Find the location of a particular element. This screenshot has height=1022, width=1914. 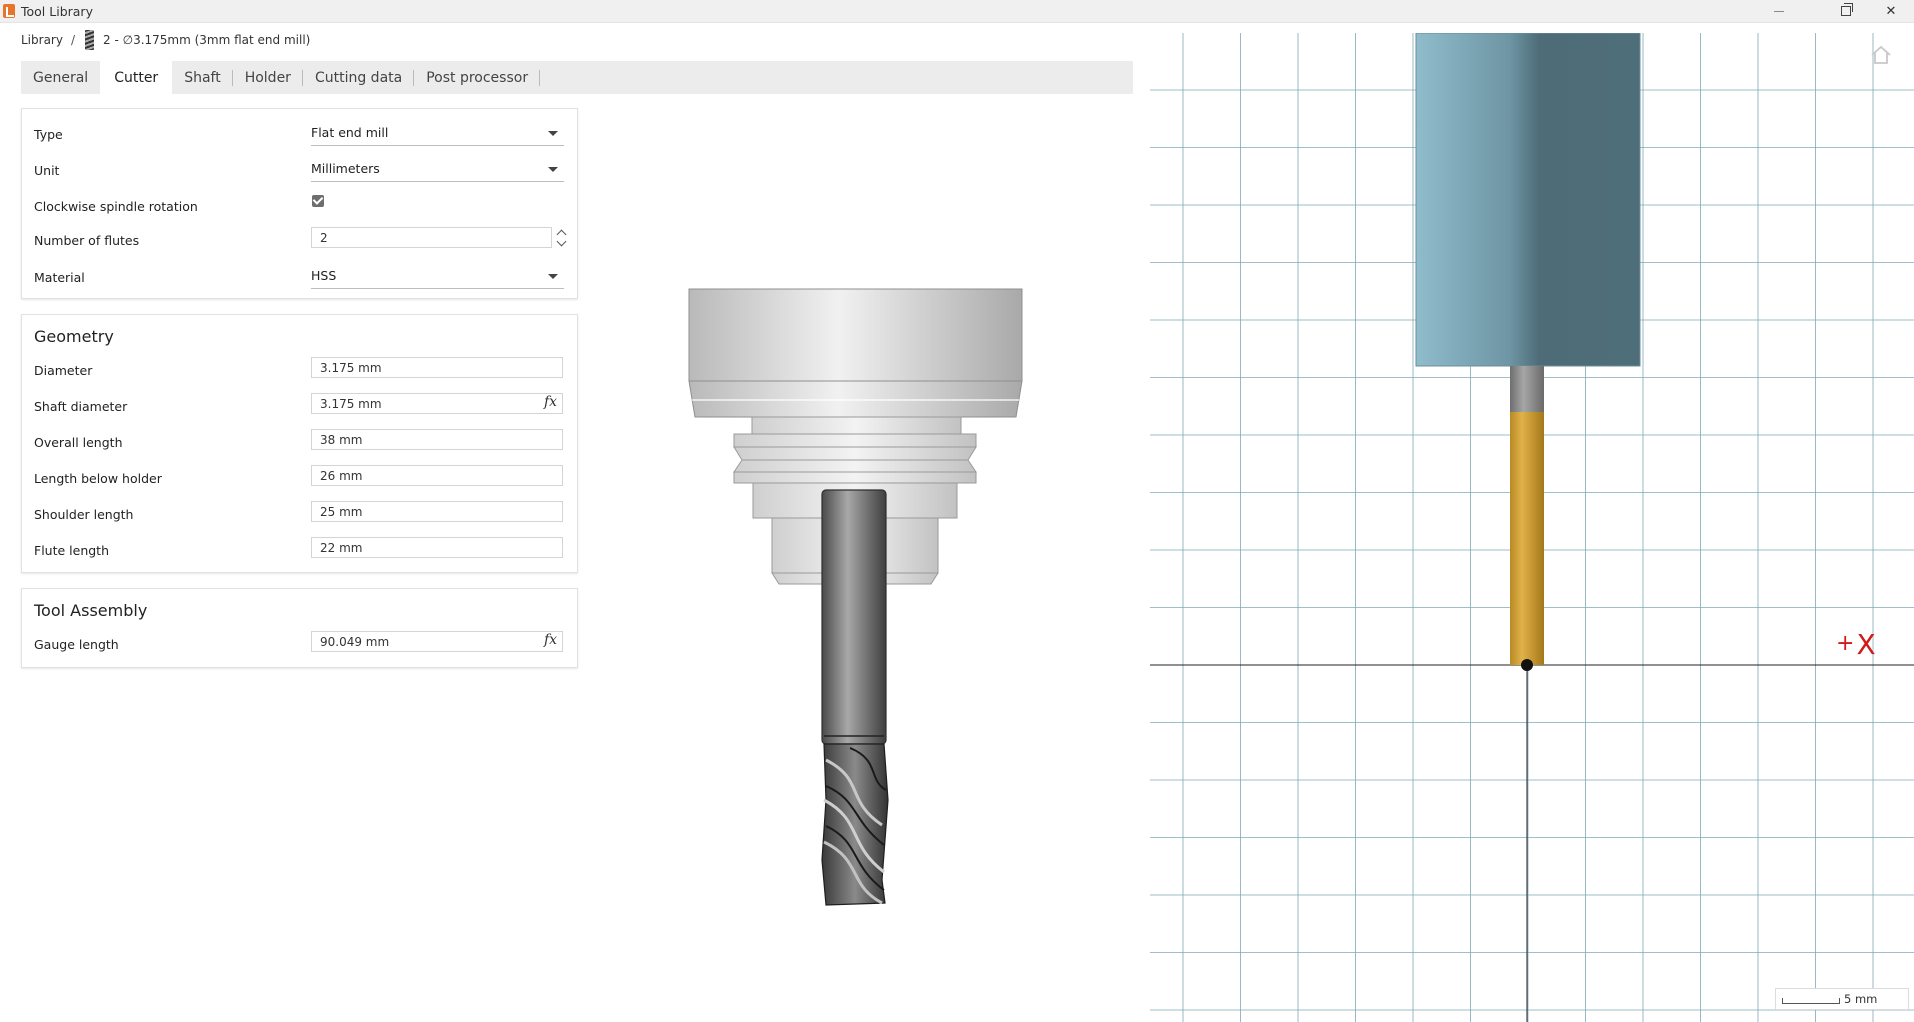

flutes-row: Number of flutes is located at coordinates (299, 240).